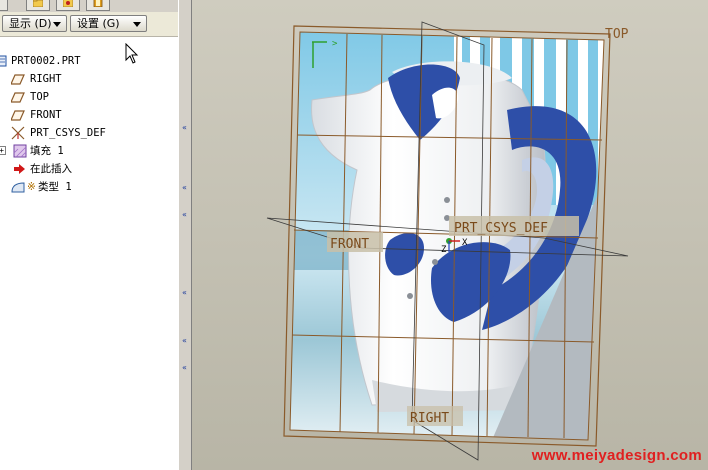 The width and height of the screenshot is (708, 470). Describe the element at coordinates (55, 187) in the screenshot. I see `tree-item-label: 类型 1` at that location.